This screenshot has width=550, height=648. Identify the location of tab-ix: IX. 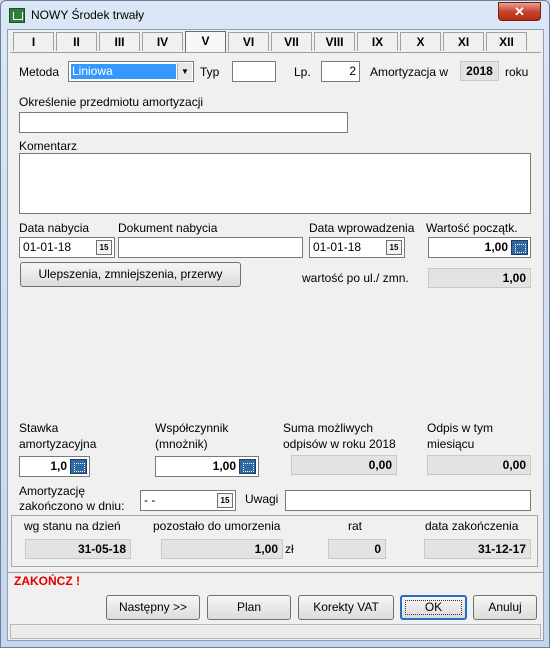
(377, 41).